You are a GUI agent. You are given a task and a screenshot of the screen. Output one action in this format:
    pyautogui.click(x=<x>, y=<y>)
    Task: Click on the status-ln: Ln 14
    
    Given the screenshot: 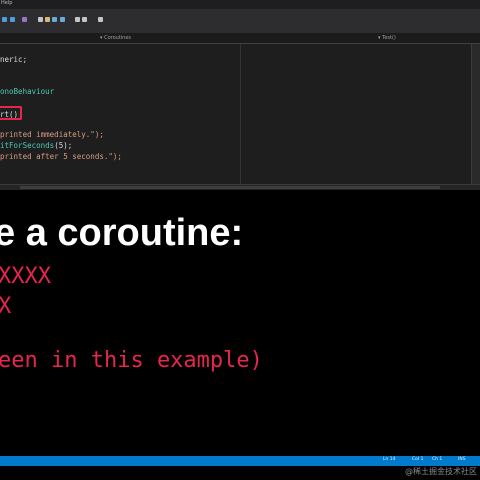 What is the action you would take?
    pyautogui.click(x=389, y=459)
    